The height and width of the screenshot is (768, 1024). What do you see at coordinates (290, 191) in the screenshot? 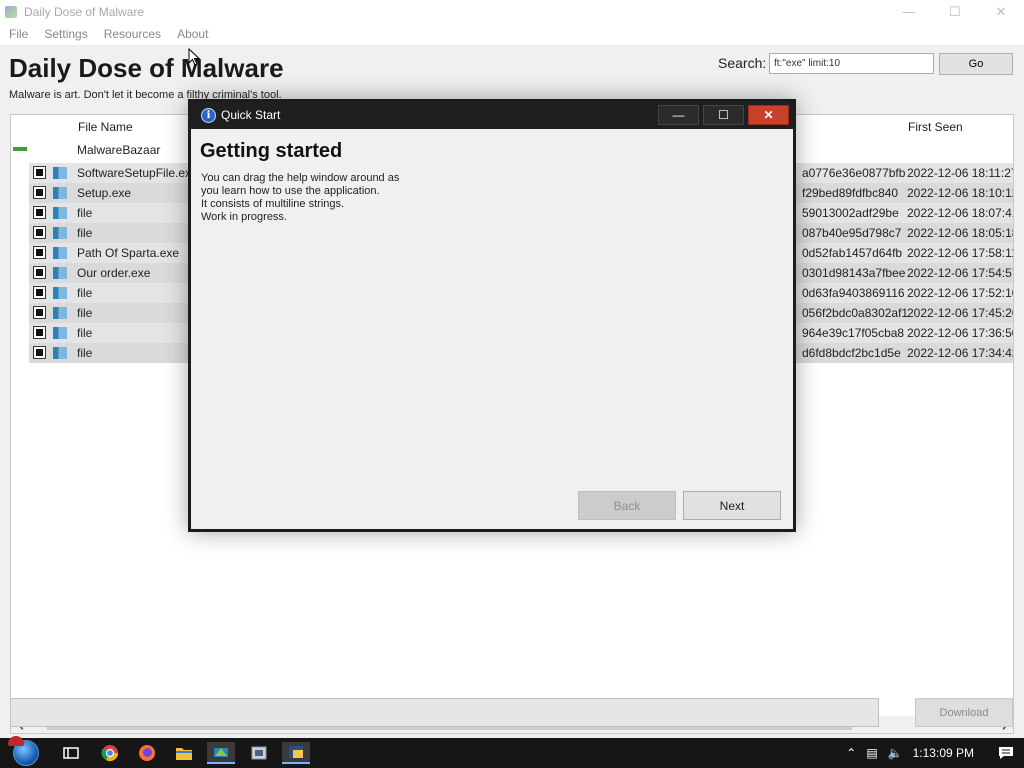
I see `dialog-body-line: you learn how to use the application.` at bounding box center [290, 191].